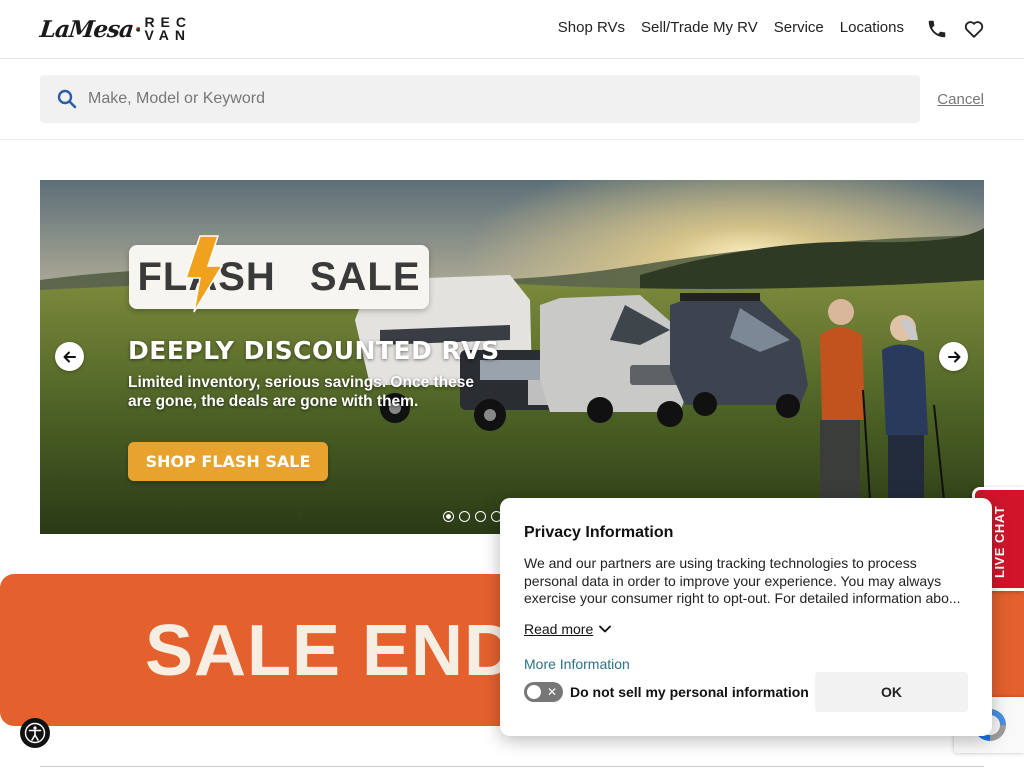 This screenshot has height=768, width=1024. Describe the element at coordinates (999, 541) in the screenshot. I see `live-chat-label: LIVE CHAT` at that location.